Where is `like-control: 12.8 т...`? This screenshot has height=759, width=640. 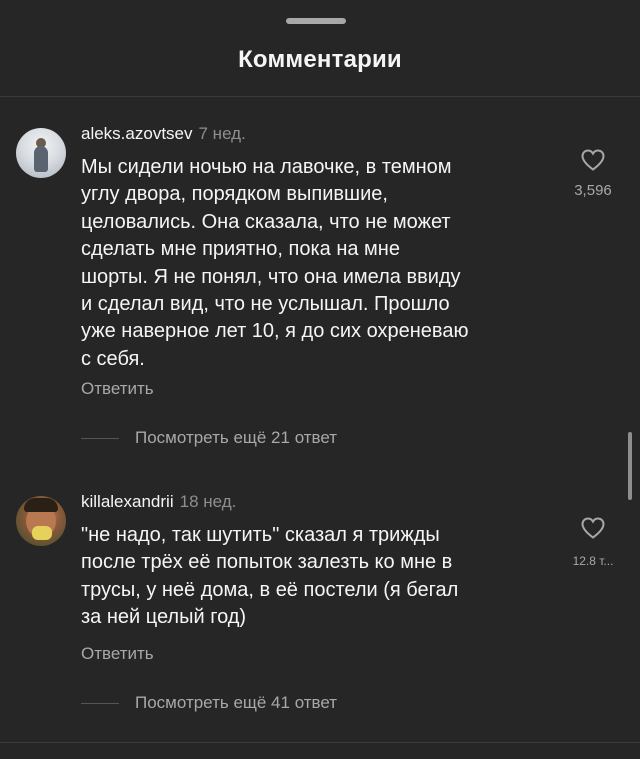
like-control: 12.8 т... is located at coordinates (593, 542).